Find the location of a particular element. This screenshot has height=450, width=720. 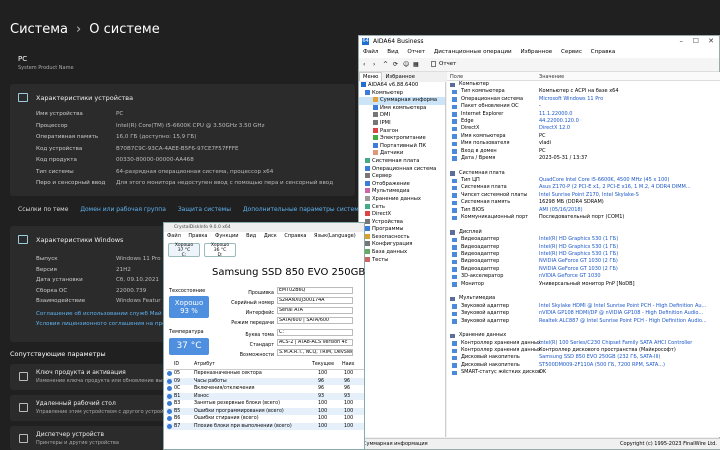

minimize-button: – is located at coordinates (682, 41).